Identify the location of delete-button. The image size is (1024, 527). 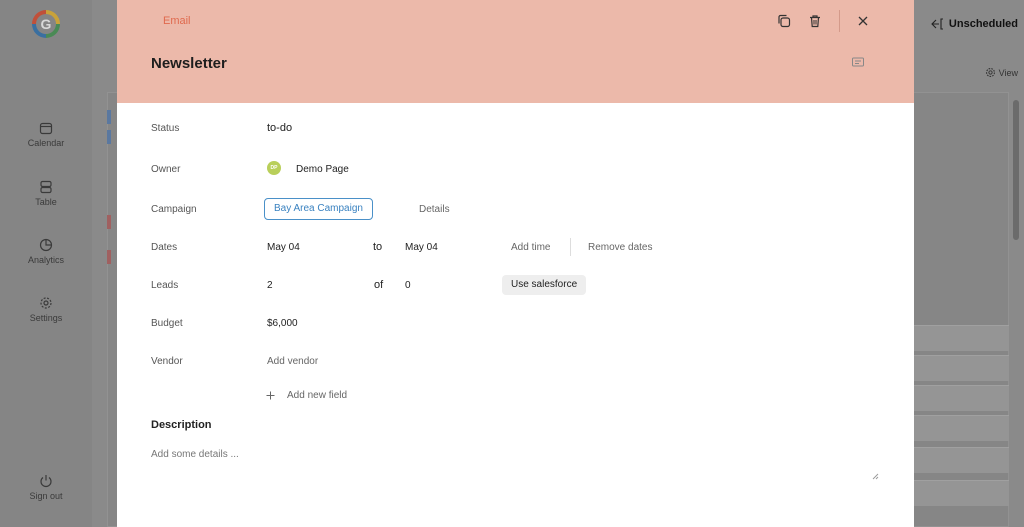
(815, 21).